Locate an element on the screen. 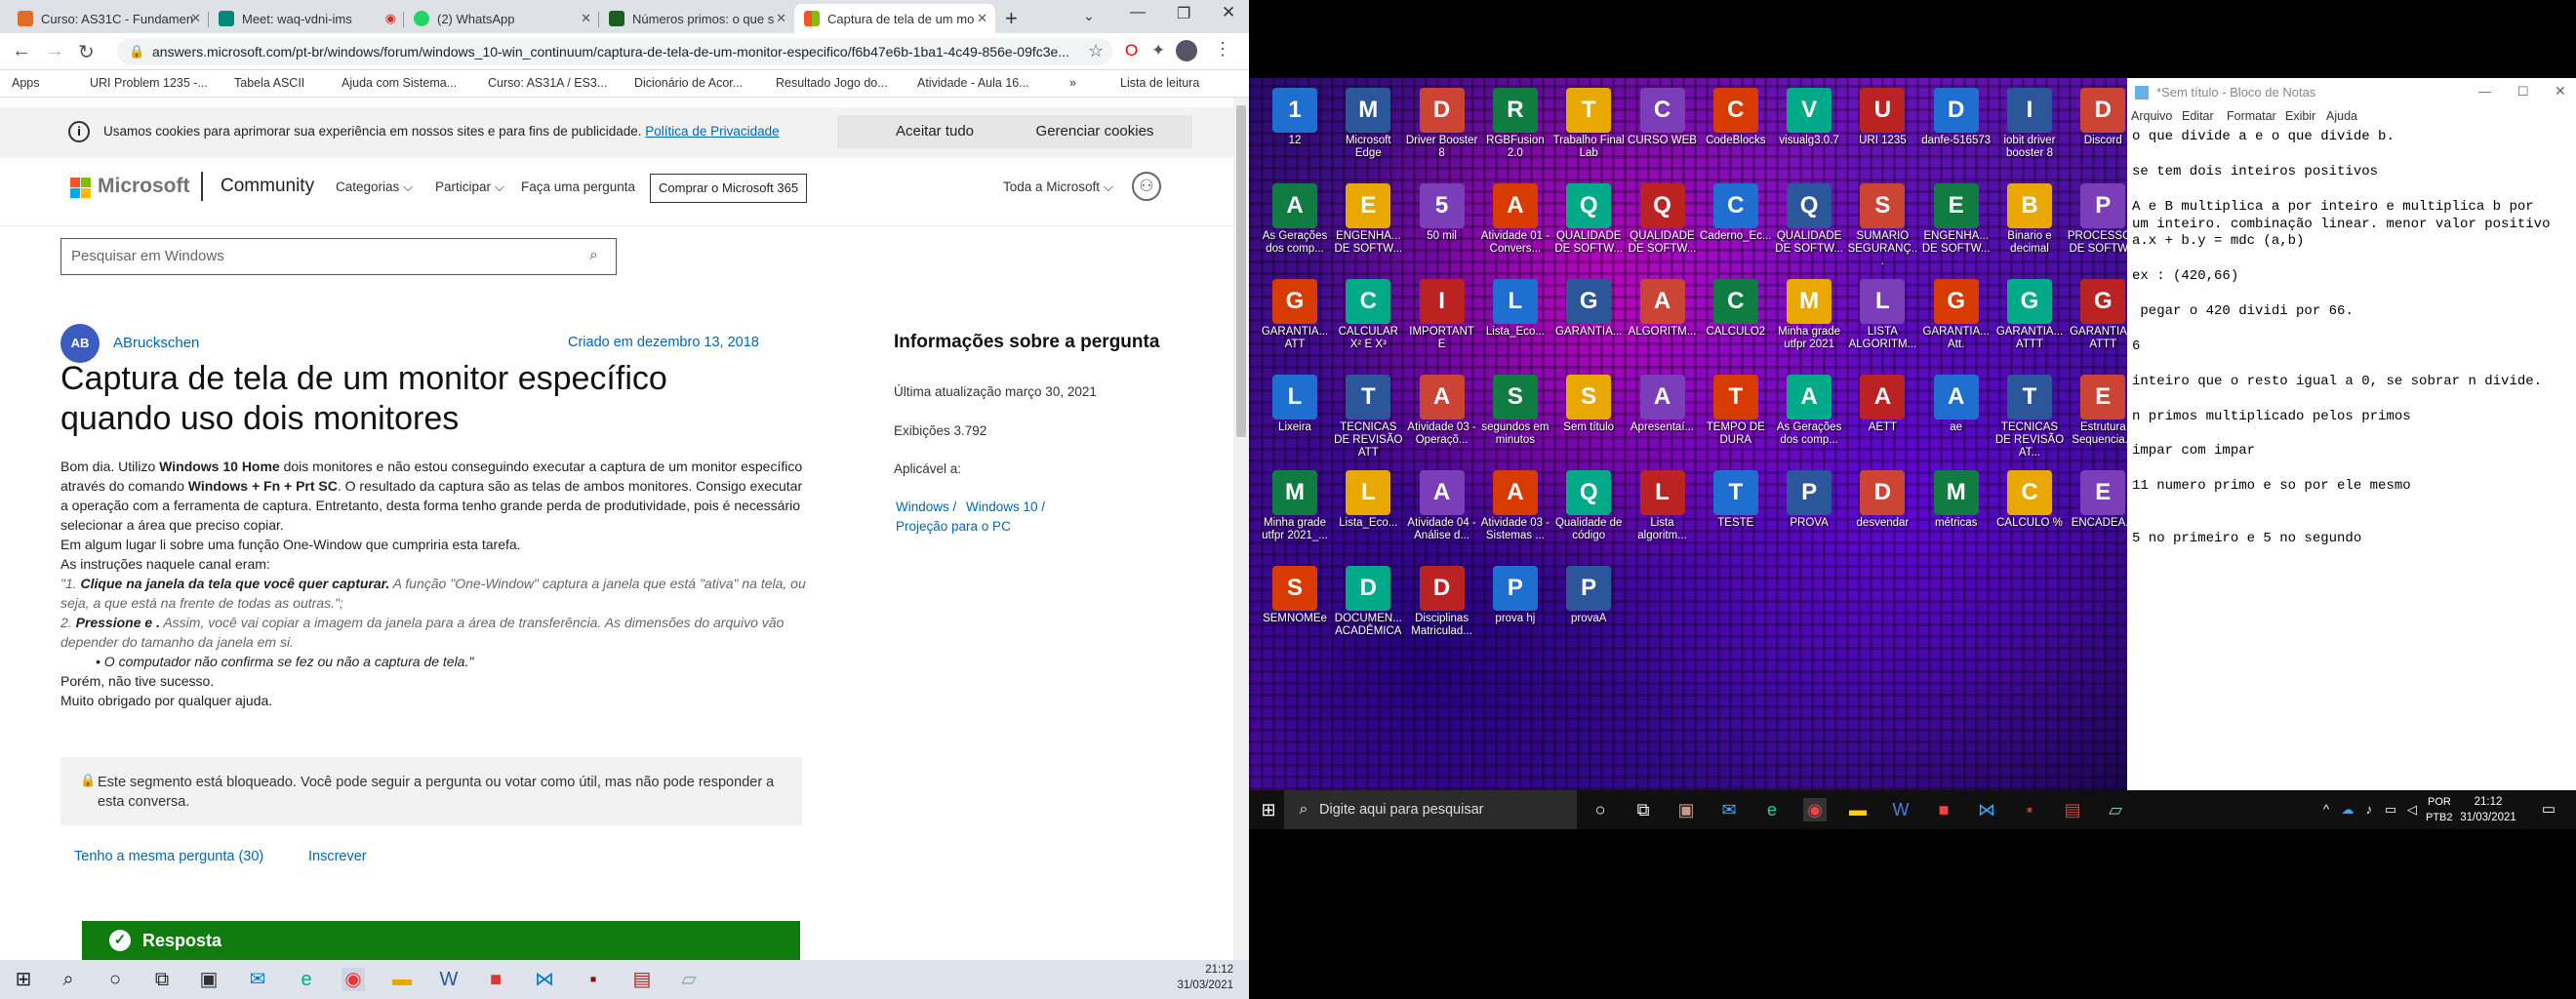 This screenshot has height=999, width=2576. volume-icon: ◁ is located at coordinates (2412, 809).